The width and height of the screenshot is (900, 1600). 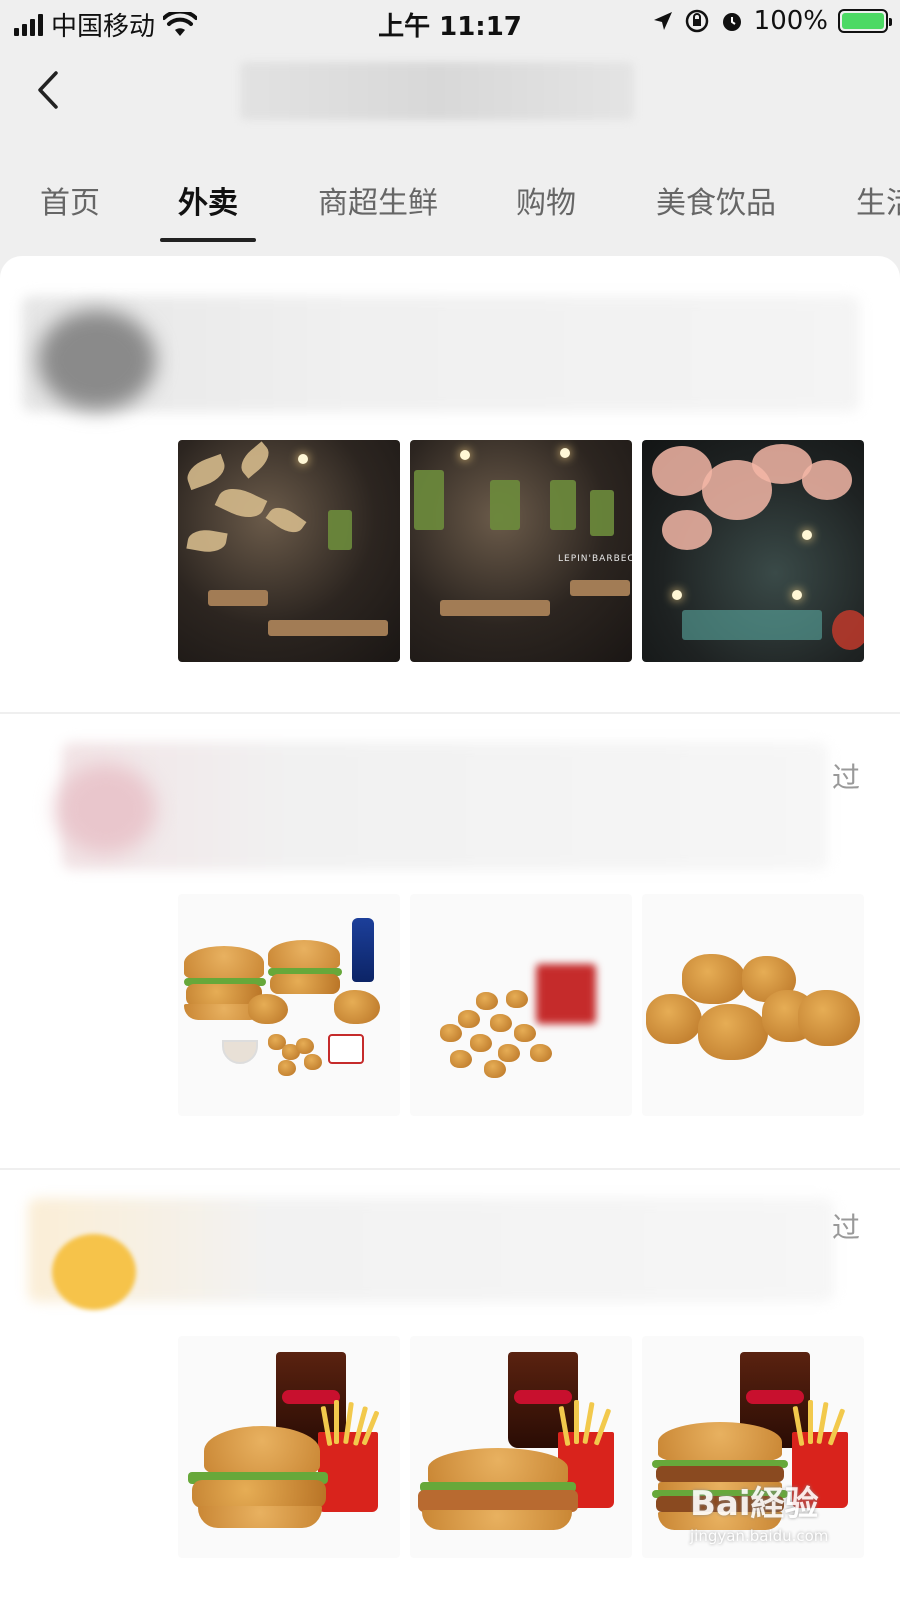 What do you see at coordinates (437, 91) in the screenshot?
I see `page-title-redacted` at bounding box center [437, 91].